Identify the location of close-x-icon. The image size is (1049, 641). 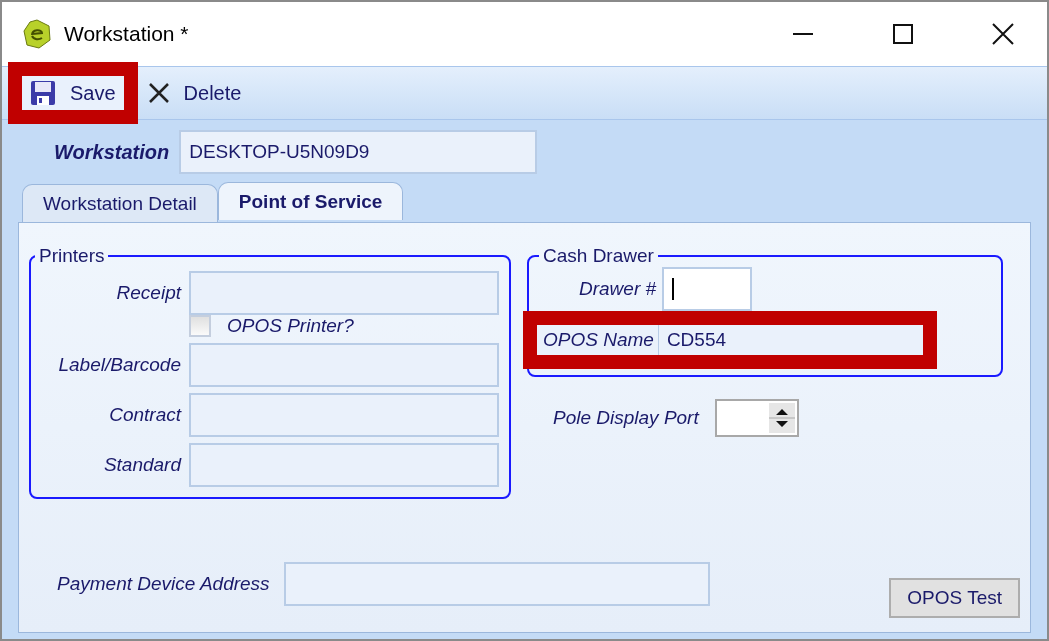
(158, 93).